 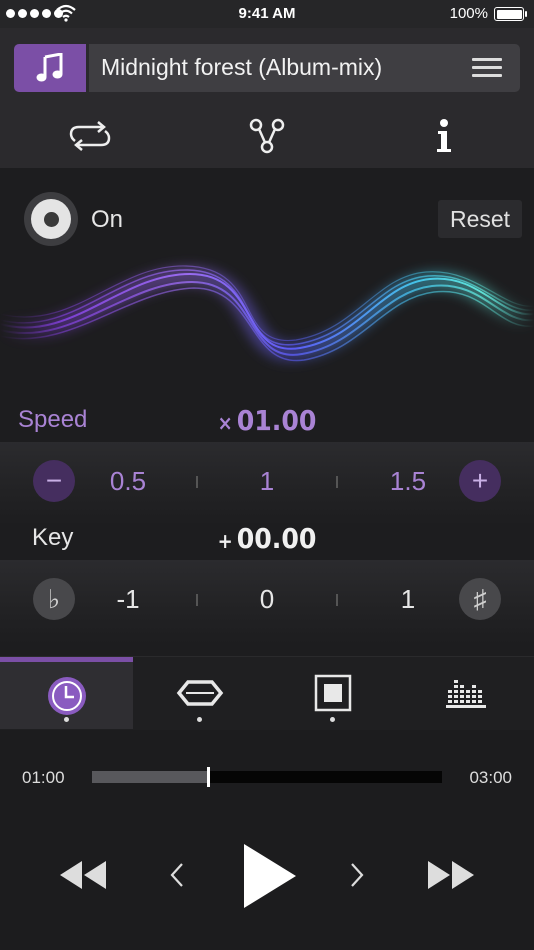 I want to click on share-button, so click(x=267, y=136).